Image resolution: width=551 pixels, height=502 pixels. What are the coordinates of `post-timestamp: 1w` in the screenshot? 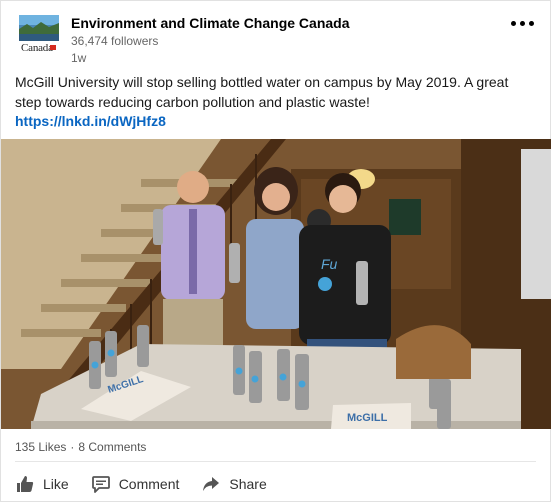 It's located at (79, 58).